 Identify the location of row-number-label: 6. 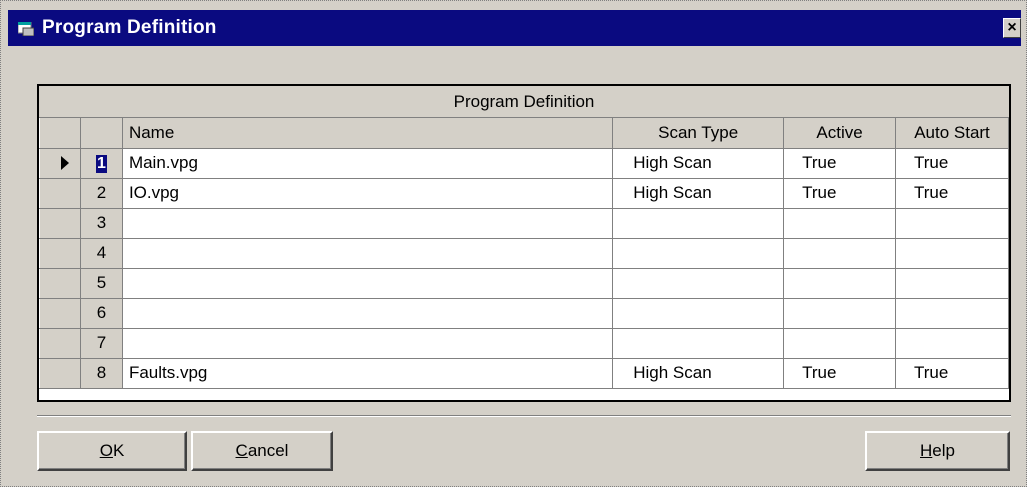
(101, 312).